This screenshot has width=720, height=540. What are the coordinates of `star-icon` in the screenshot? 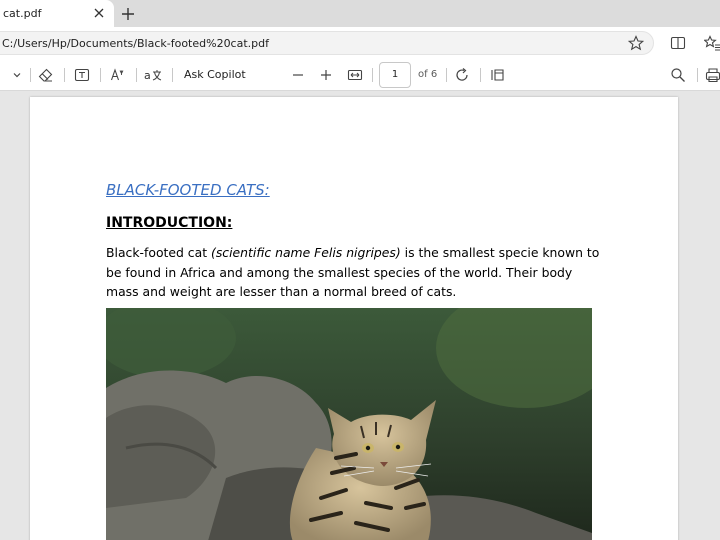 It's located at (636, 43).